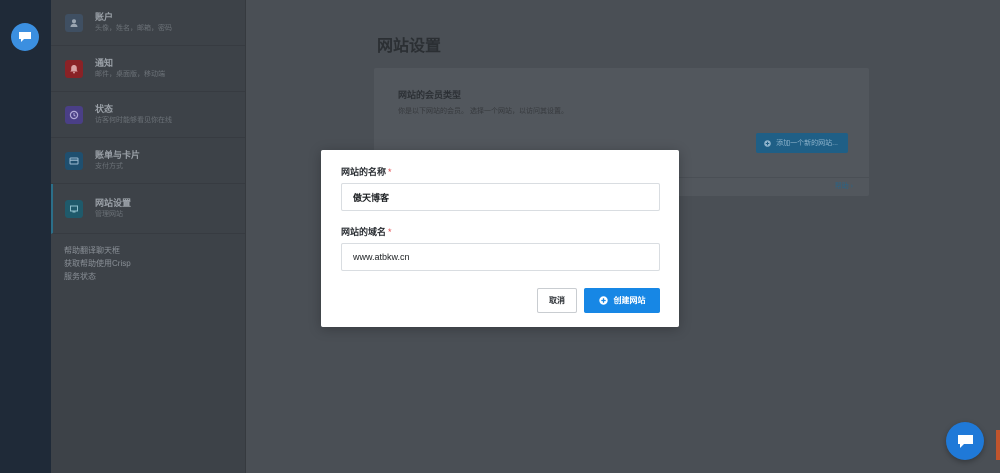 The image size is (1000, 473). Describe the element at coordinates (104, 109) in the screenshot. I see `sidebar-item-title: 状态` at that location.